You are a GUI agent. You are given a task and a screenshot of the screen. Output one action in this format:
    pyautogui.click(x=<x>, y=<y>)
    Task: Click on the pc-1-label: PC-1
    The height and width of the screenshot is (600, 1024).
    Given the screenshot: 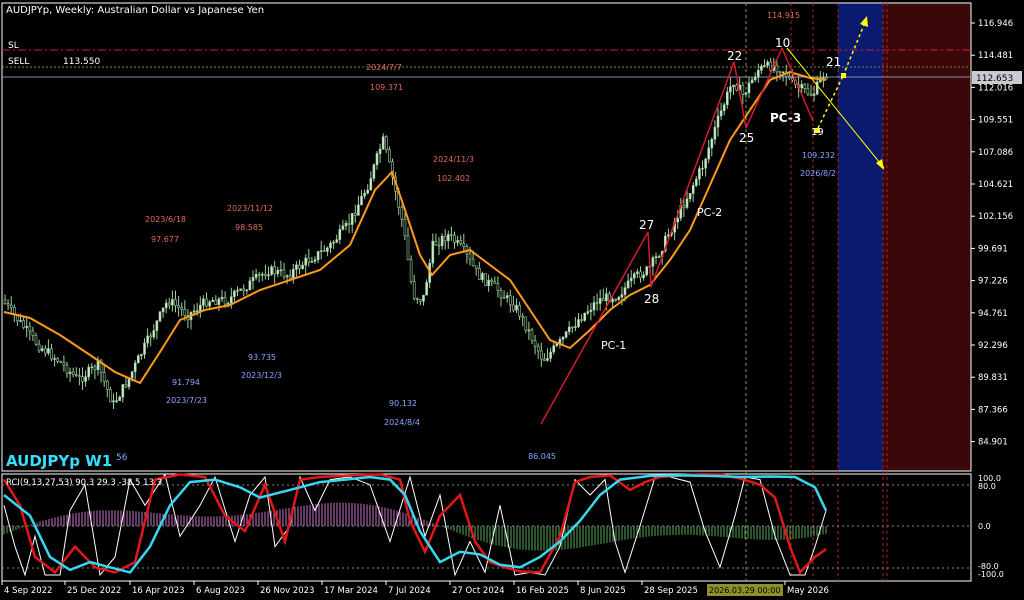 What is the action you would take?
    pyautogui.click(x=613, y=345)
    